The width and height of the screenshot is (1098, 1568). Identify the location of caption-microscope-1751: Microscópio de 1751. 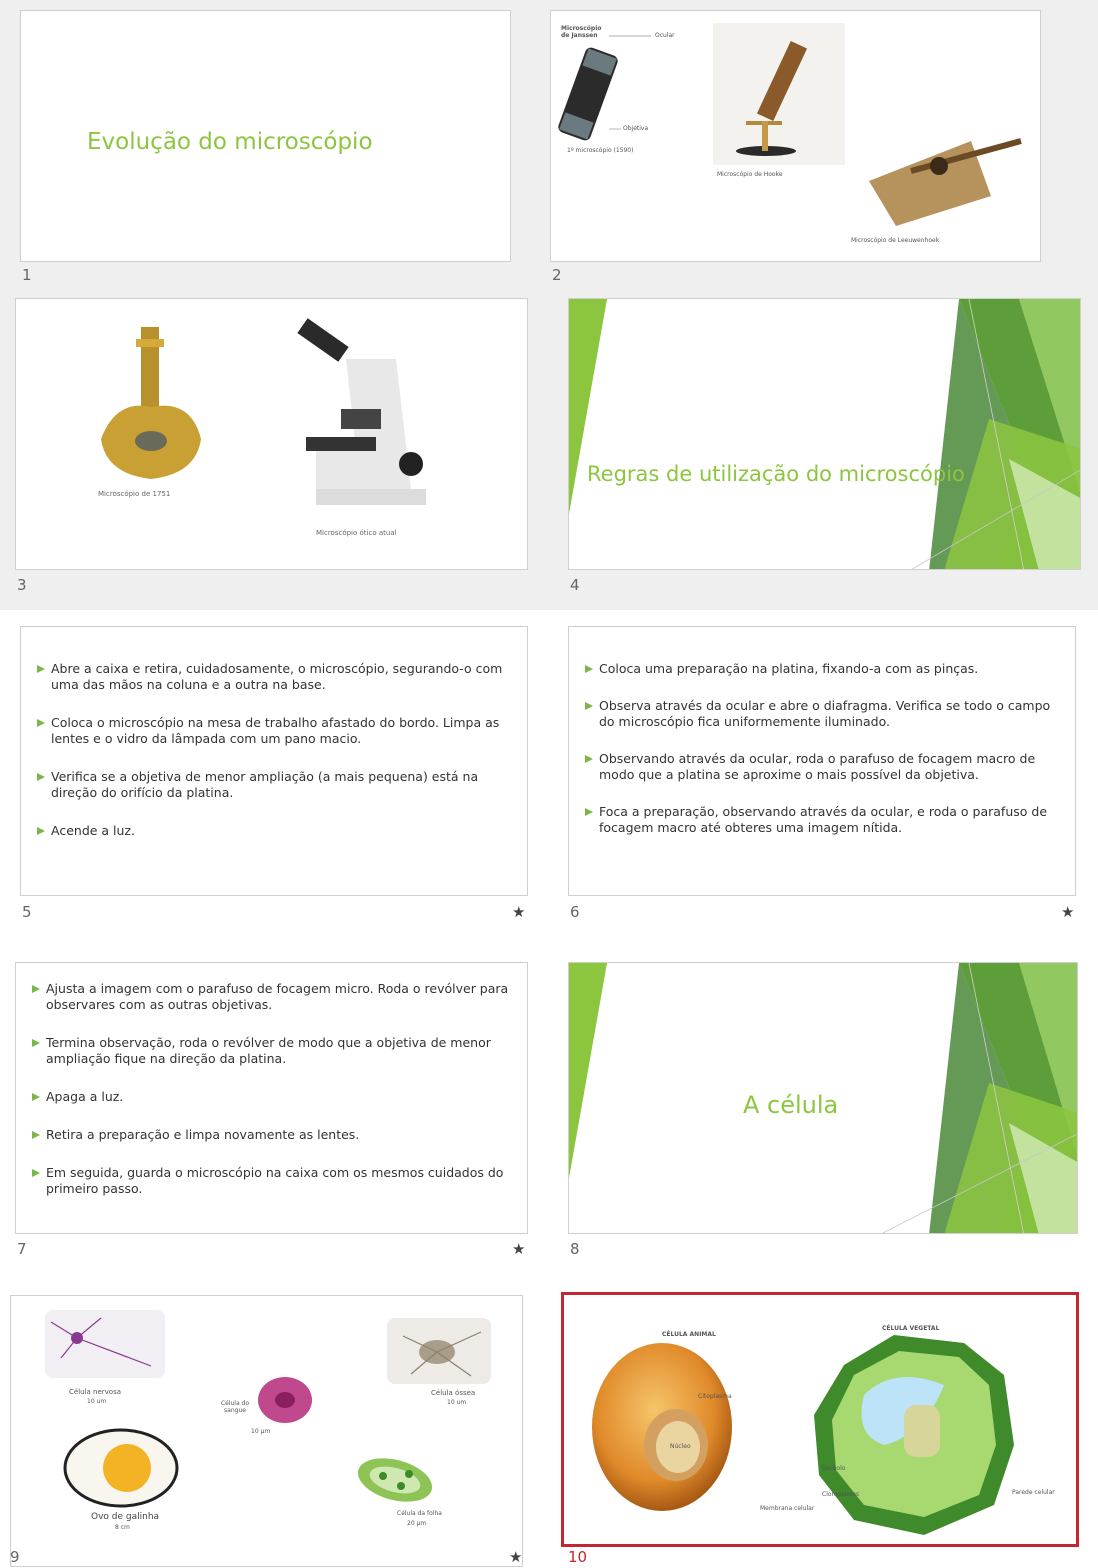
(134, 494).